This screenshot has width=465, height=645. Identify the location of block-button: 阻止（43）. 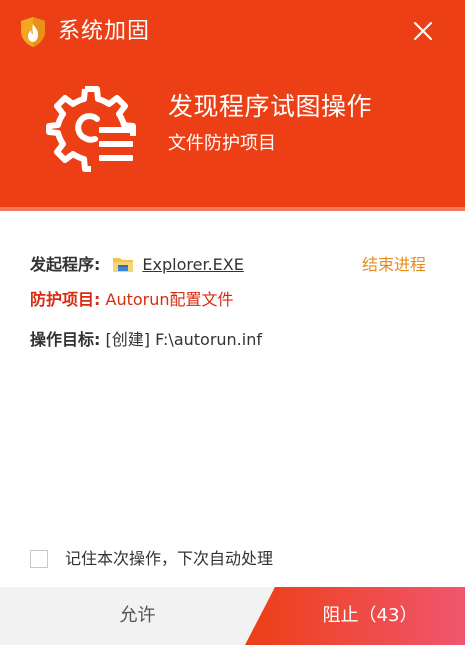
(355, 616).